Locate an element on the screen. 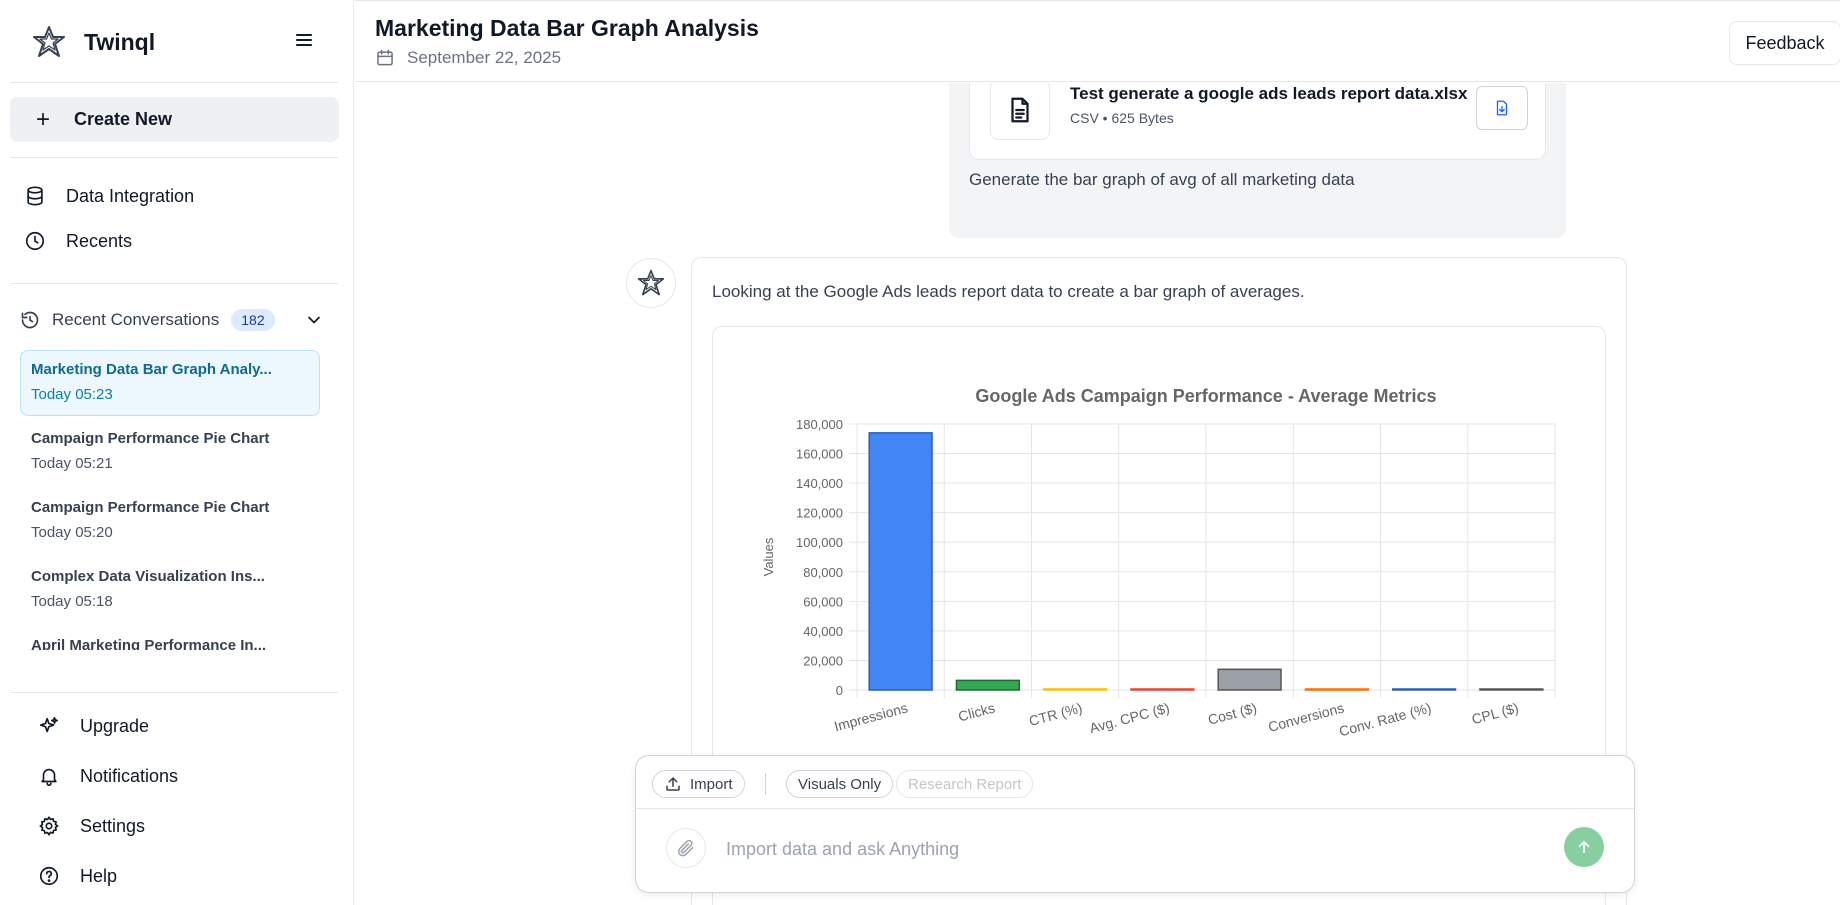 This screenshot has height=905, width=1840. feedback-button: Feedback is located at coordinates (1784, 43).